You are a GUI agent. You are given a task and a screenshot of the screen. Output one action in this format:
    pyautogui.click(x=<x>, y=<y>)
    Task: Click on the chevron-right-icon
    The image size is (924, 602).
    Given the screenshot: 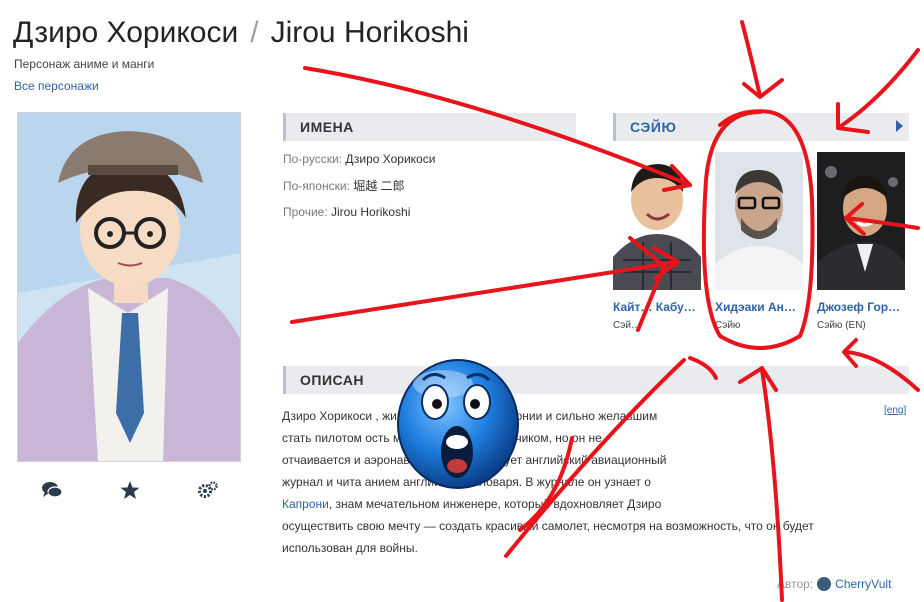 What is the action you would take?
    pyautogui.click(x=899, y=126)
    